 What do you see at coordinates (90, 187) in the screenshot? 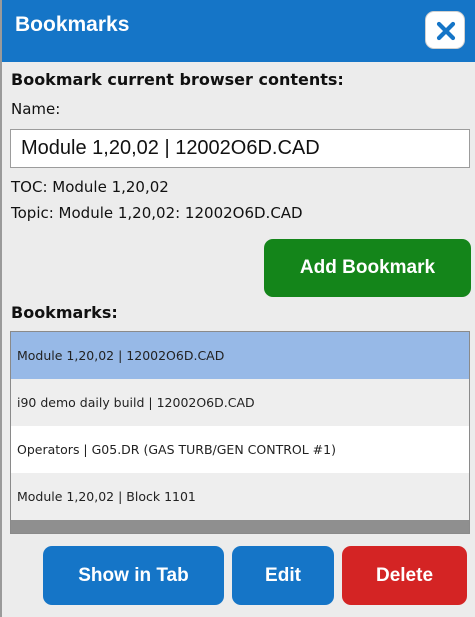
I see `toc-text: TOC: Module 1,20,02` at bounding box center [90, 187].